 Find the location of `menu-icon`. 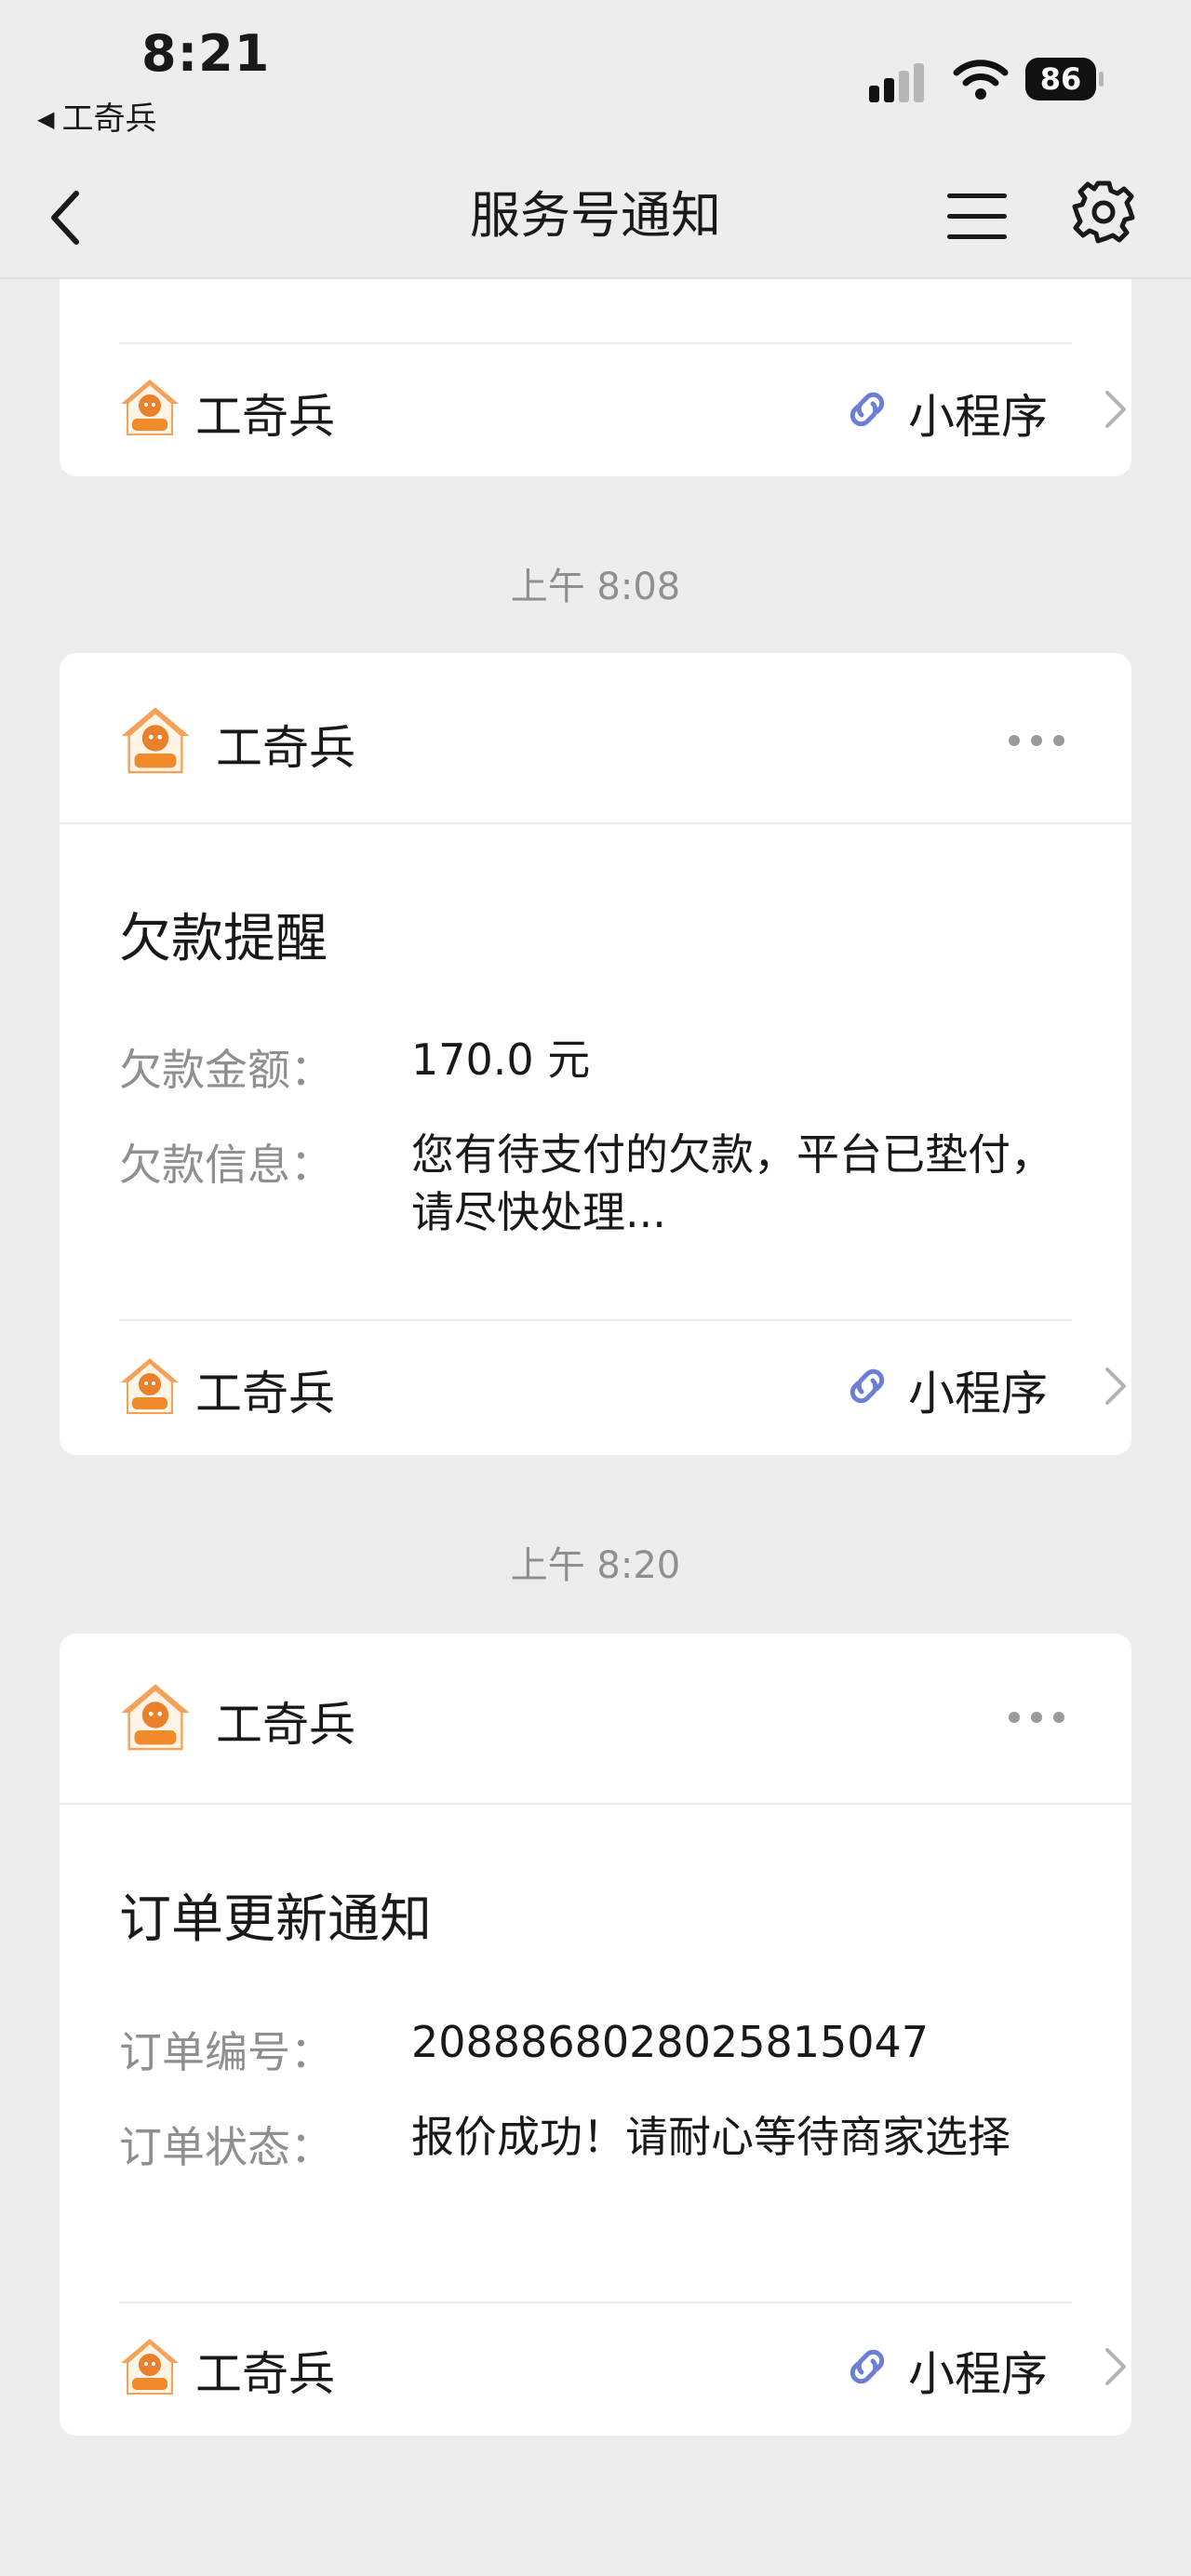

menu-icon is located at coordinates (978, 216).